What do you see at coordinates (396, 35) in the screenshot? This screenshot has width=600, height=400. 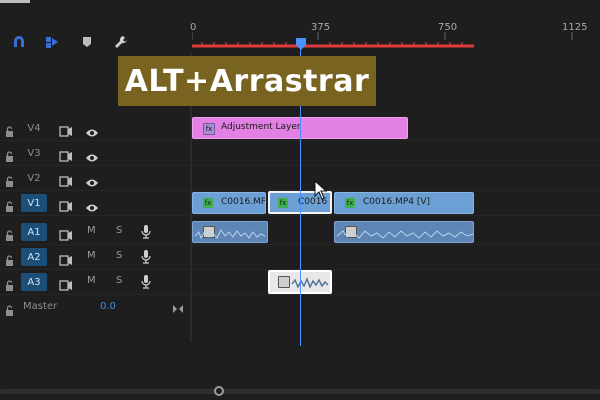 I see `time-ruler` at bounding box center [396, 35].